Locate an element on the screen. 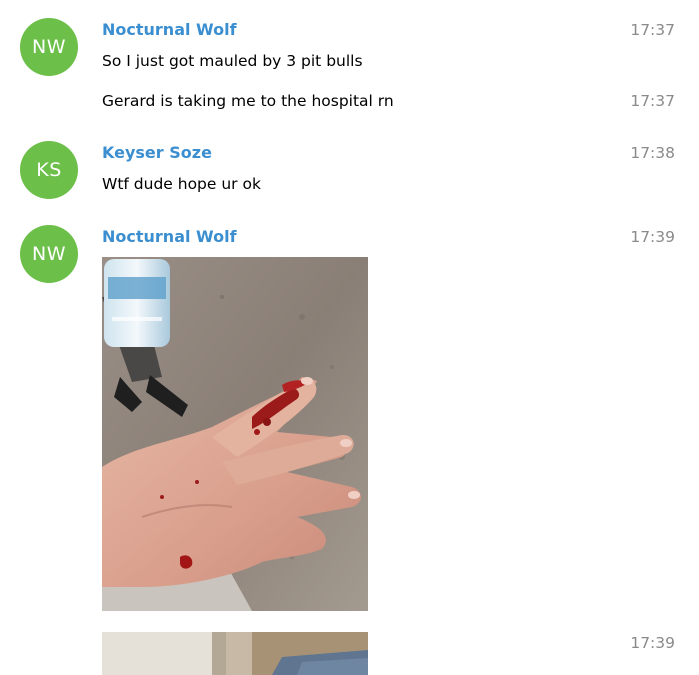  message-text: Wtf dude hope ur ok is located at coordinates (181, 184).